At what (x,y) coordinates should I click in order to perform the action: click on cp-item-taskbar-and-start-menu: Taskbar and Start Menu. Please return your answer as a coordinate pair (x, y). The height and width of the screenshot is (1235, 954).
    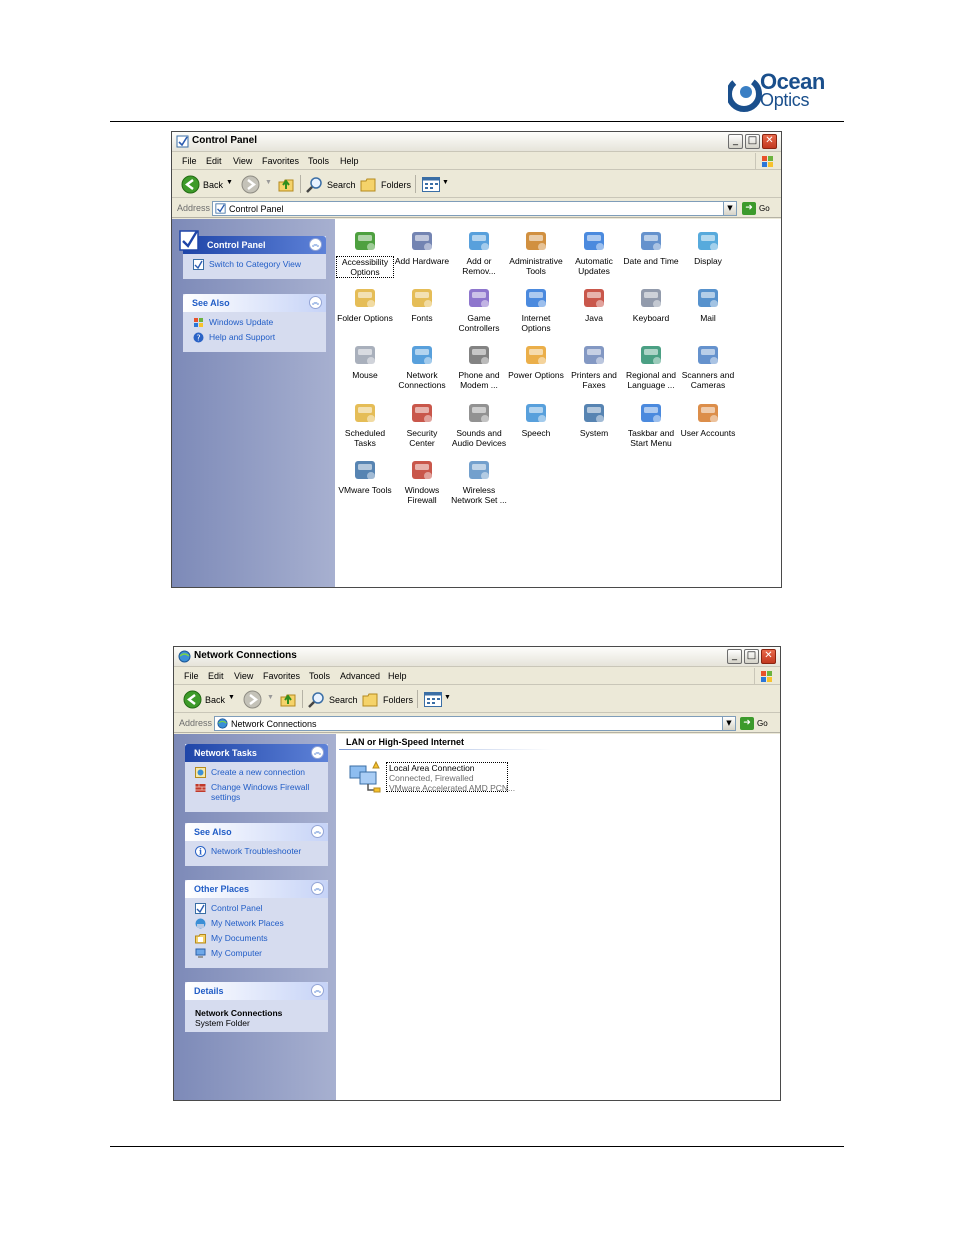
    Looking at the image, I should click on (651, 423).